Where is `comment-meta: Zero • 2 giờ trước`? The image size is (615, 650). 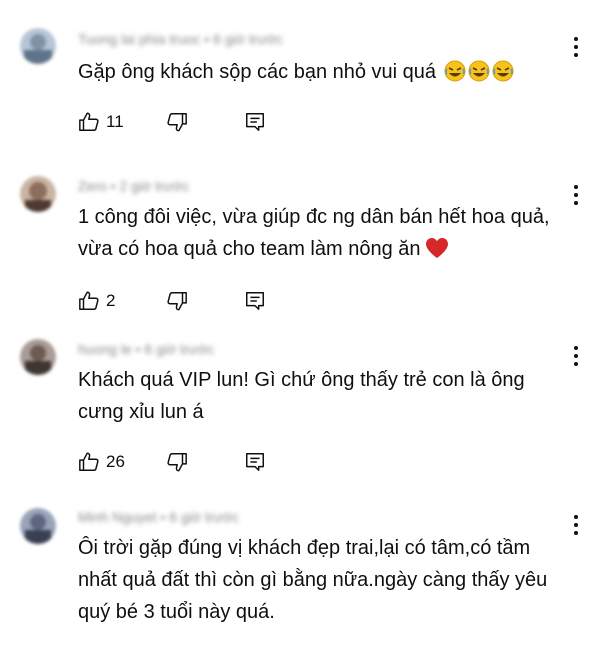
comment-meta: Zero • 2 giờ trước is located at coordinates (134, 186).